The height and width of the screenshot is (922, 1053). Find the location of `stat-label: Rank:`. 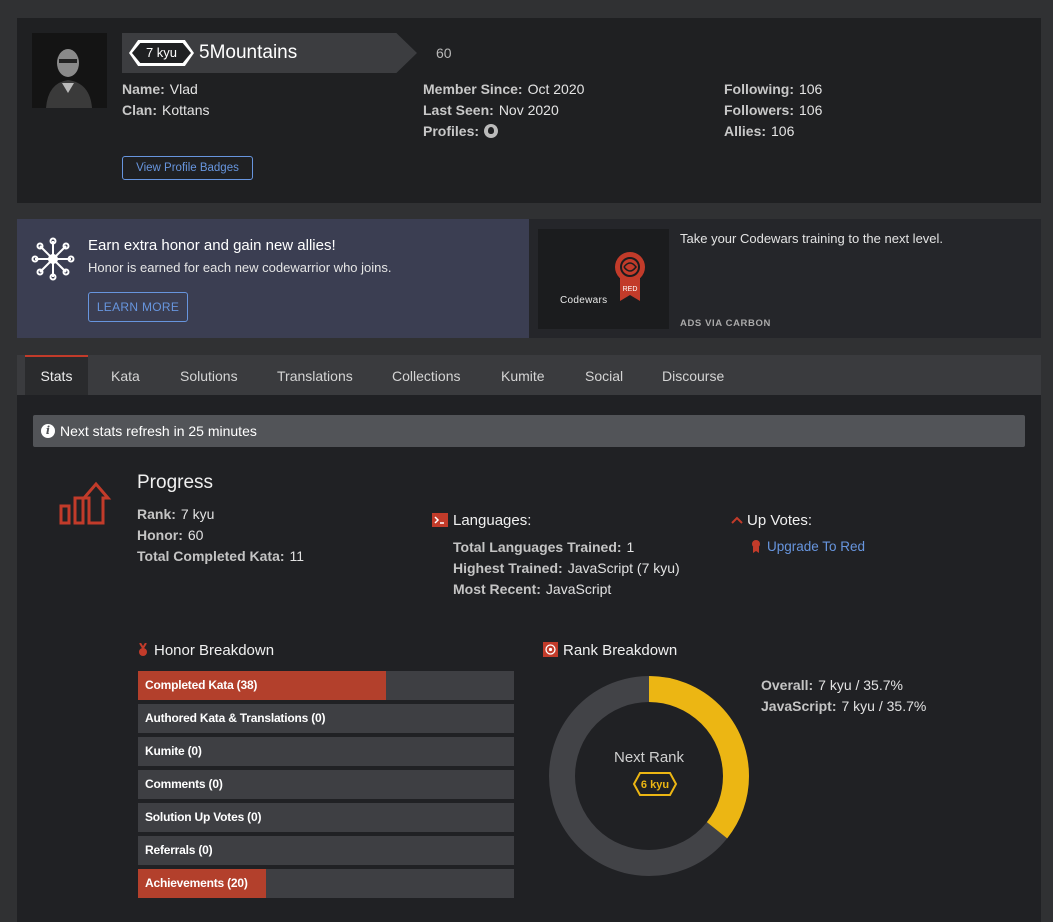

stat-label: Rank: is located at coordinates (156, 514).